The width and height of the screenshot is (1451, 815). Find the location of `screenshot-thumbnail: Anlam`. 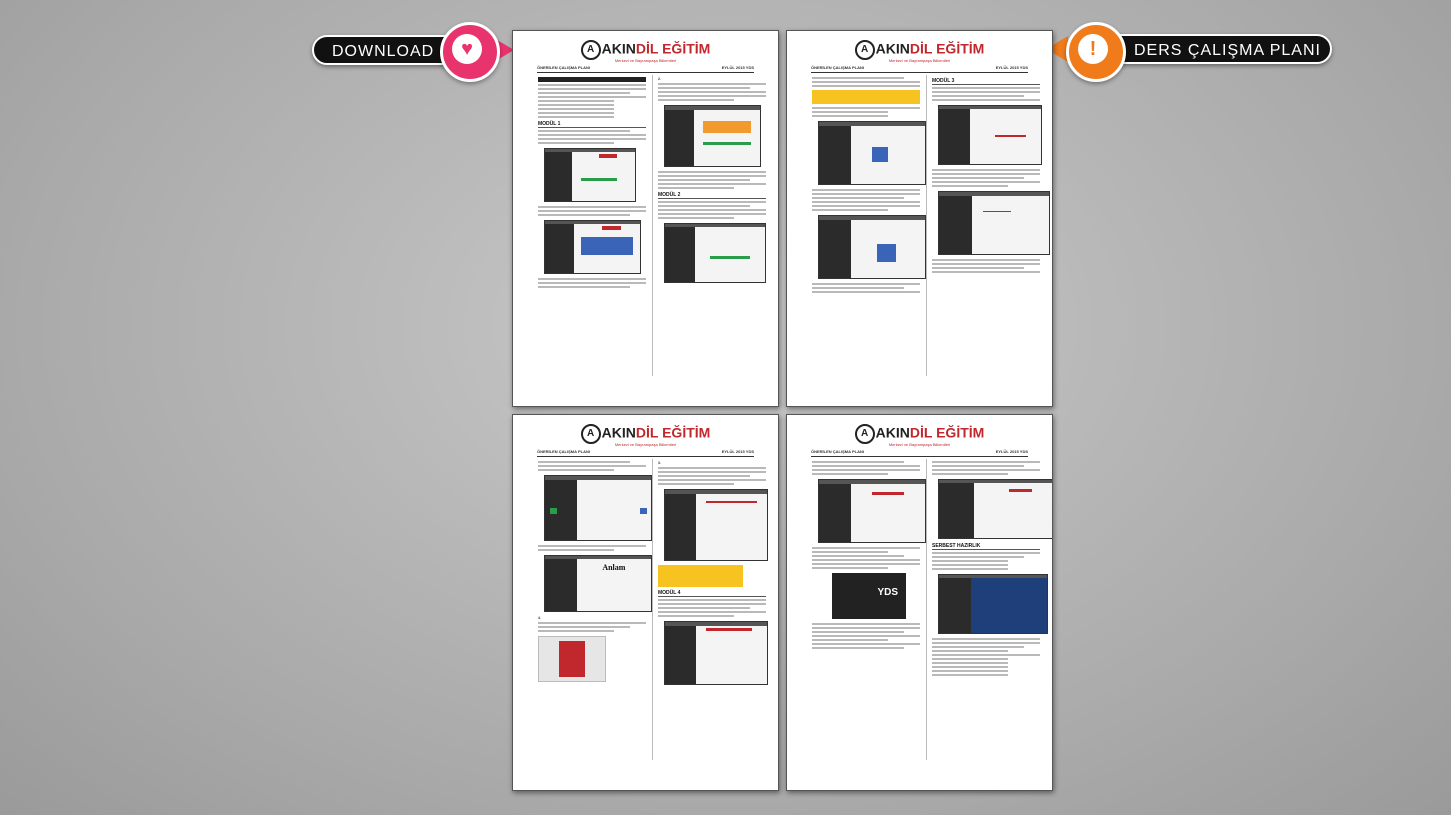

screenshot-thumbnail: Anlam is located at coordinates (598, 583).